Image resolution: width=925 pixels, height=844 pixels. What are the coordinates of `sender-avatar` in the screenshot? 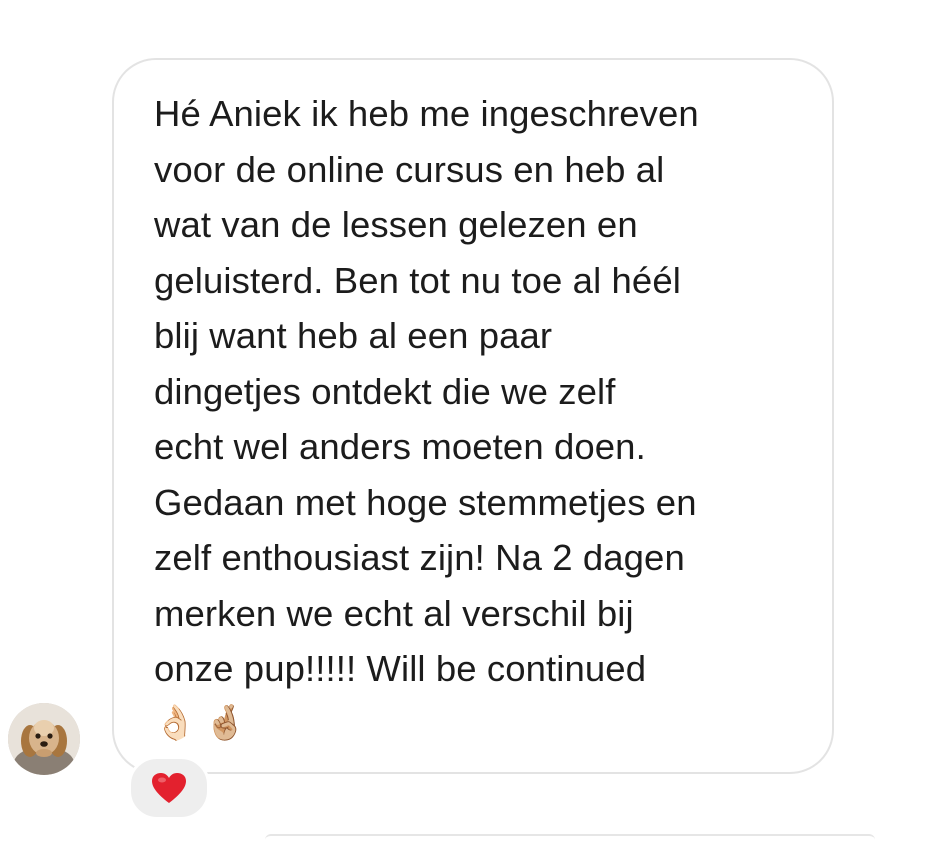 It's located at (44, 739).